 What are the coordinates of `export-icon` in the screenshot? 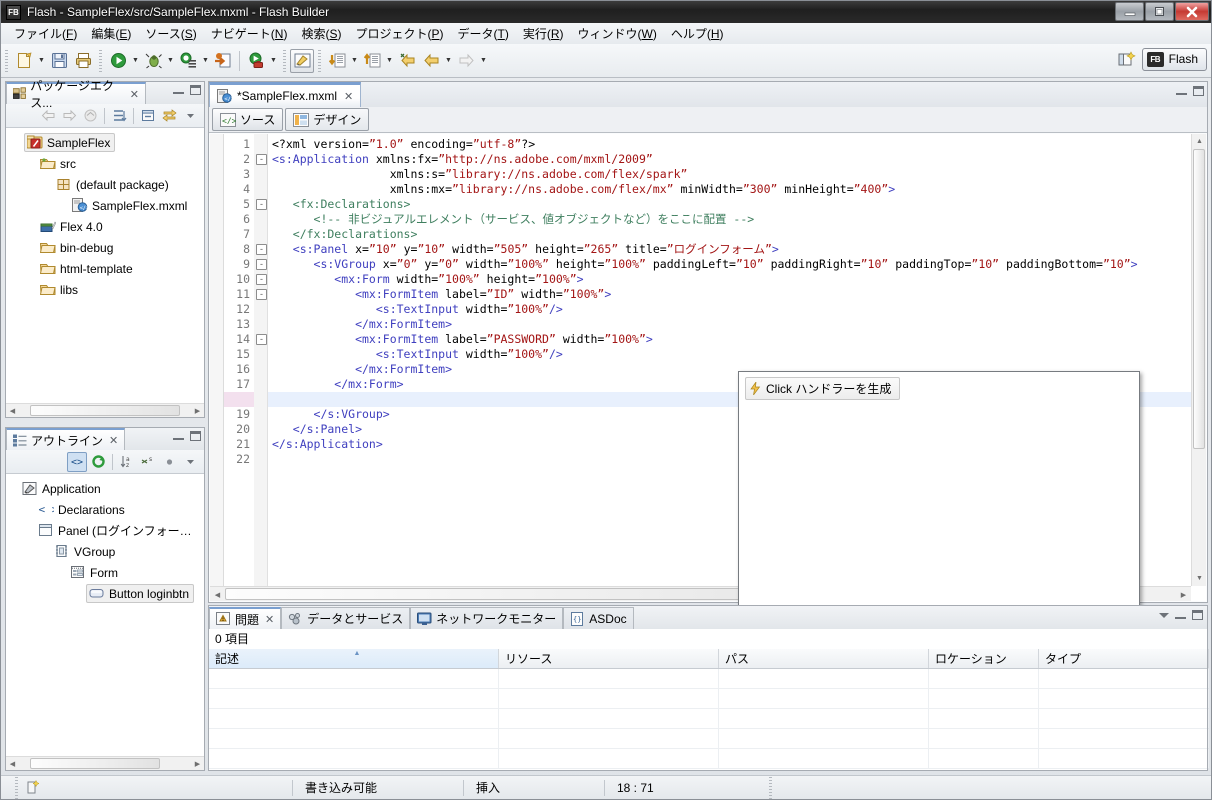 It's located at (372, 61).